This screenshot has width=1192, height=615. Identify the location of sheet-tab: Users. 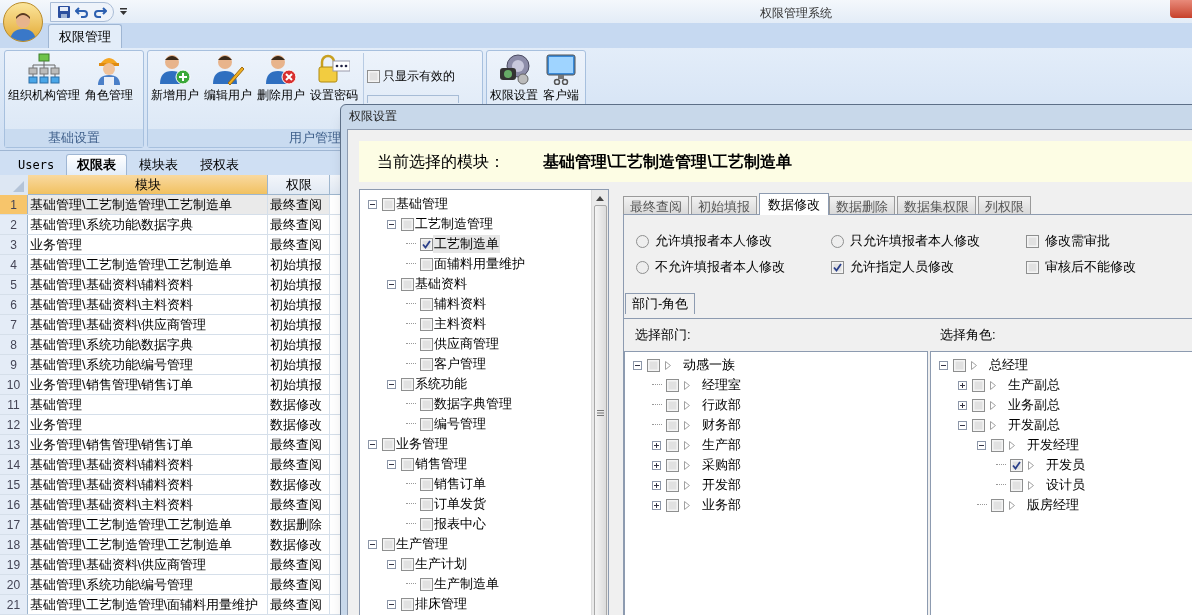
(36, 164).